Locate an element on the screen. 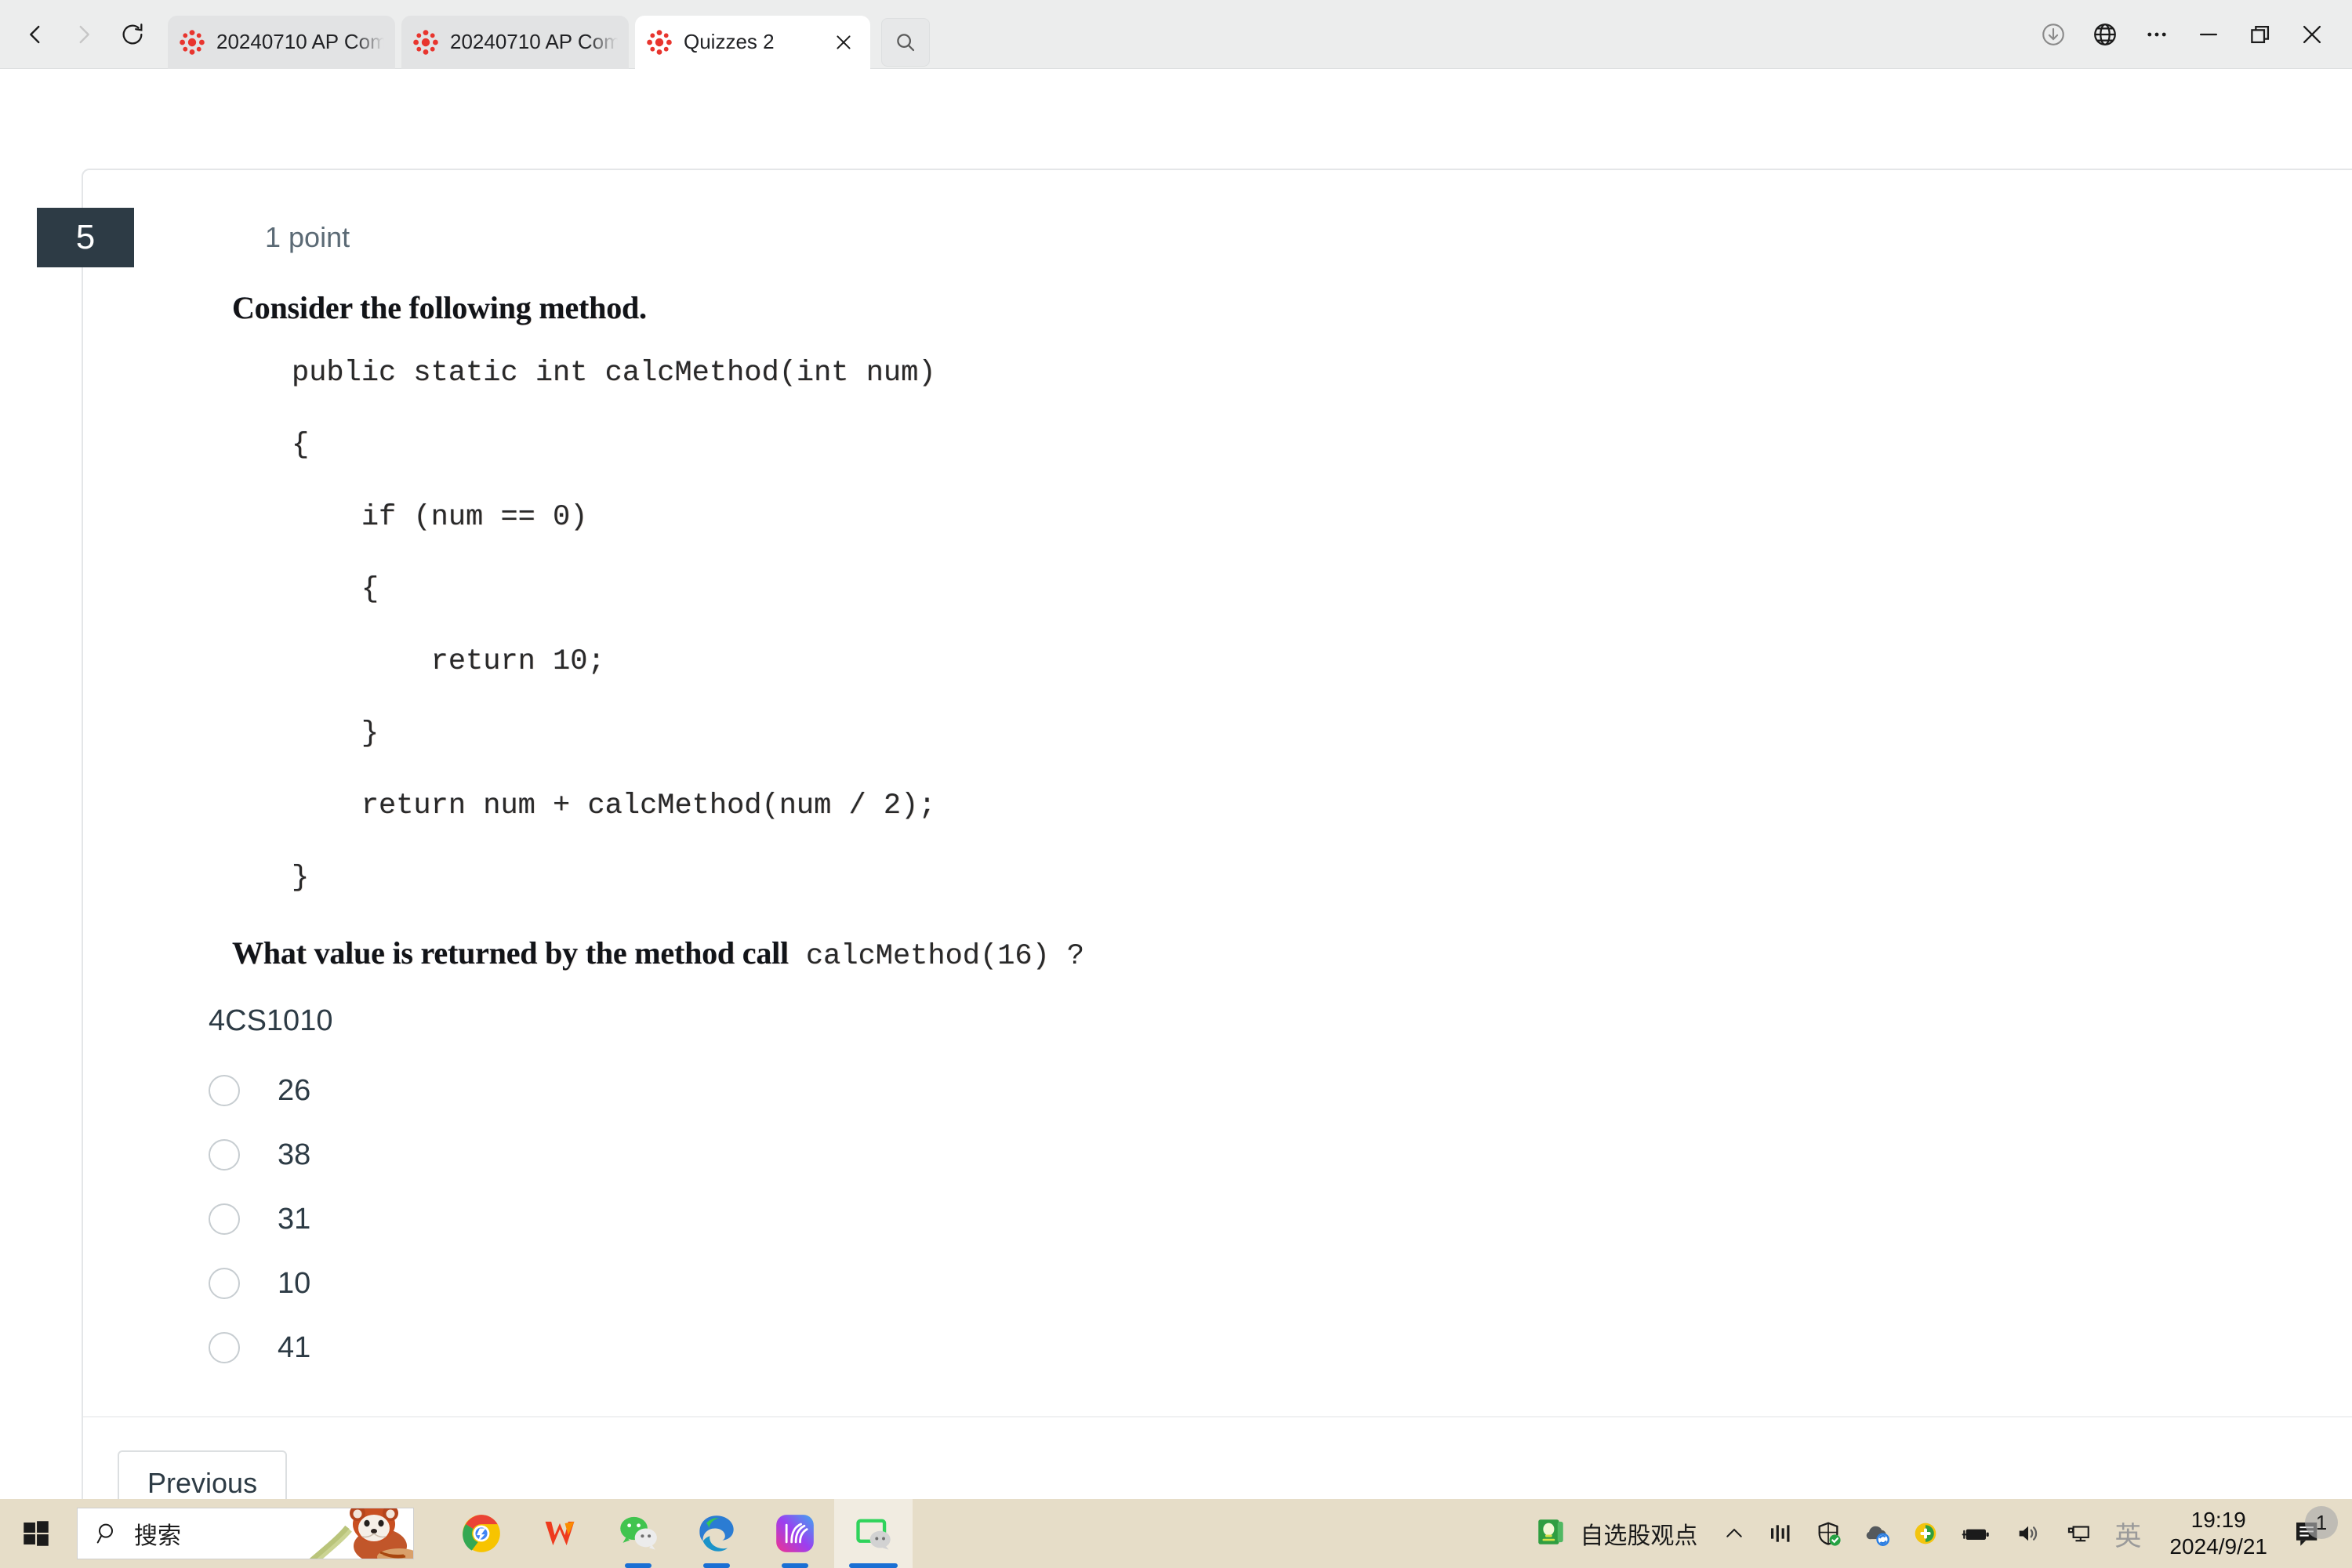 The width and height of the screenshot is (2352, 1568). back-button is located at coordinates (35, 34).